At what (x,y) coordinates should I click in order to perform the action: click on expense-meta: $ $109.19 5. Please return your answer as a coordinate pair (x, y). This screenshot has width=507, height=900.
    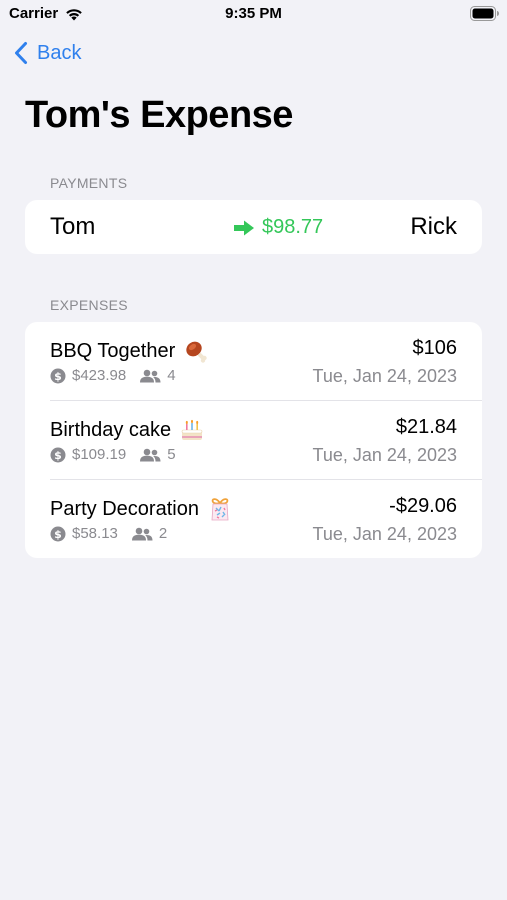
    Looking at the image, I should click on (113, 454).